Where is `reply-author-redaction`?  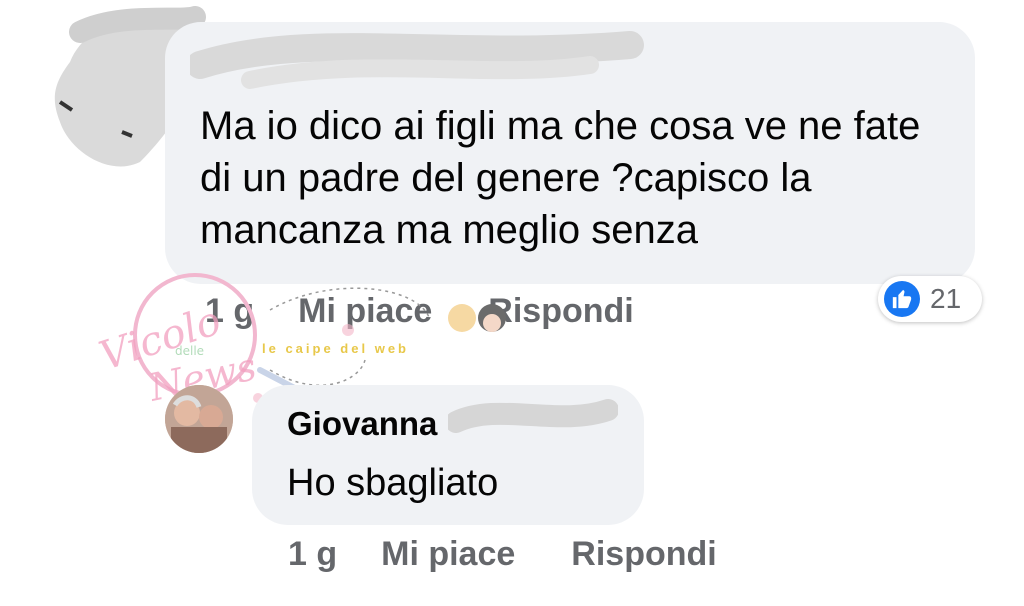 reply-author-redaction is located at coordinates (533, 416).